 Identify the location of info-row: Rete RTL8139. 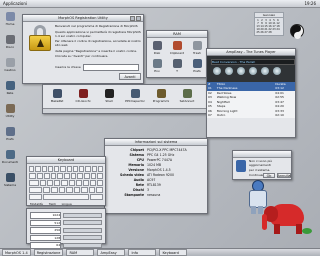
(156, 185).